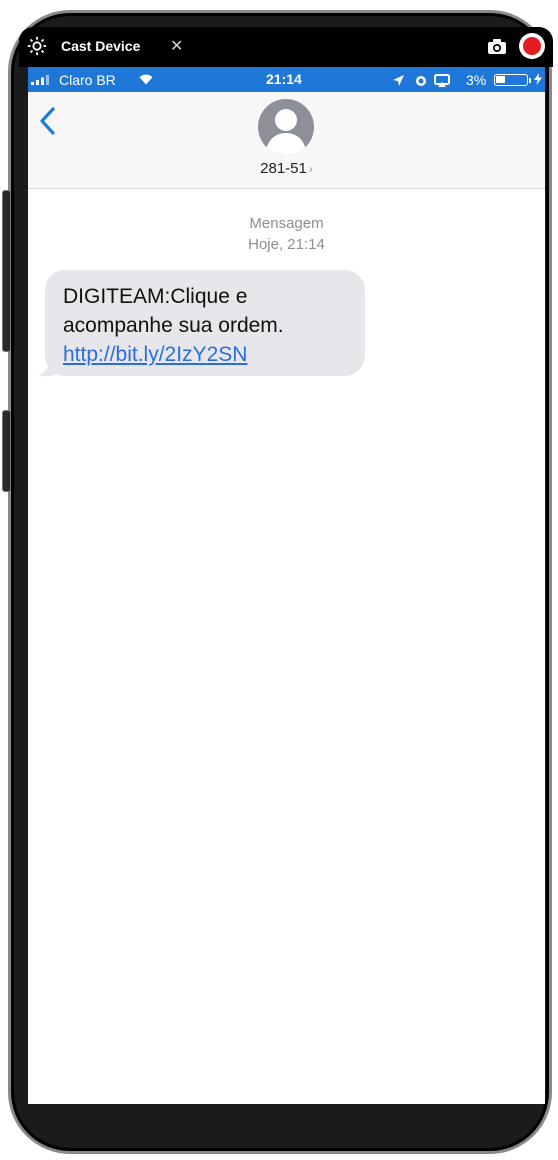  Describe the element at coordinates (155, 296) in the screenshot. I see `message-text-line: DIGITEAM:Clique e` at that location.